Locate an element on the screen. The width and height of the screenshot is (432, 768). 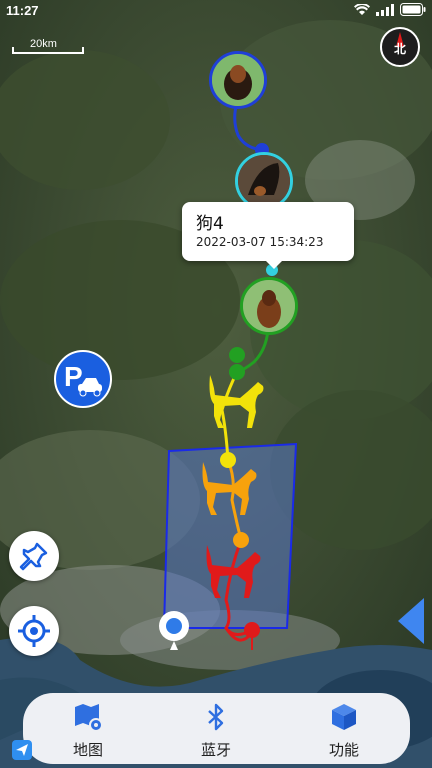
map-settings-icon is located at coordinates (89, 718).